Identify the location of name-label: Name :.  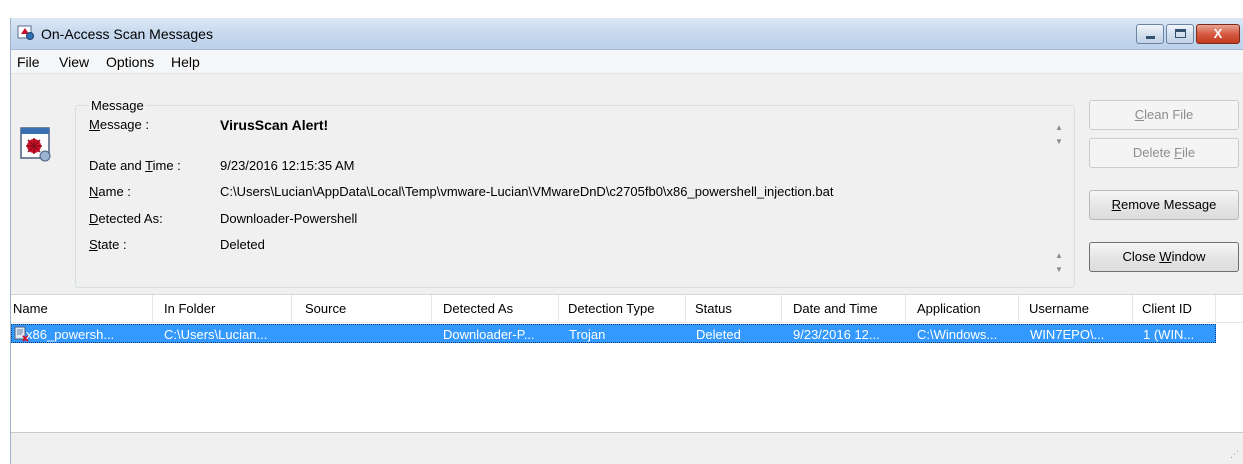
(110, 191).